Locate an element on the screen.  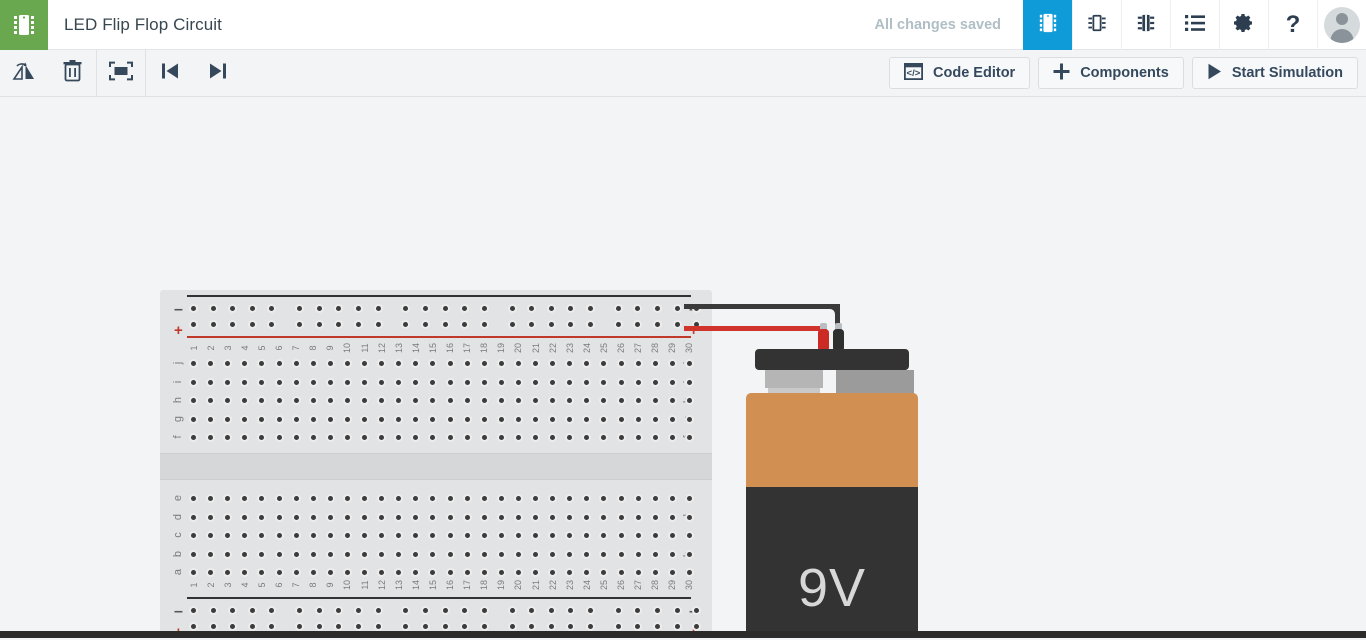
wire-positive-horizontal is located at coordinates (753, 328).